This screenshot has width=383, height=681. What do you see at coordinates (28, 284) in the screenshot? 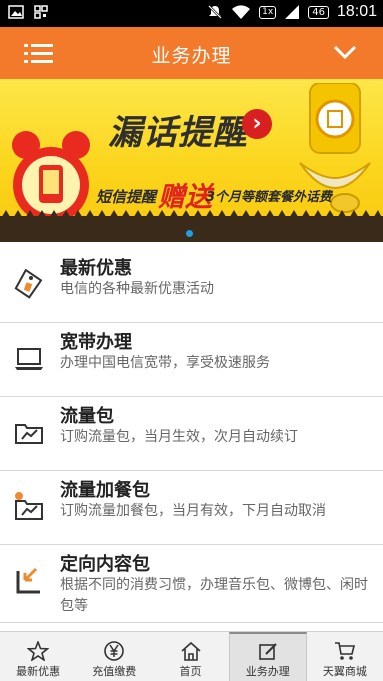
I see `price-tag-icon` at bounding box center [28, 284].